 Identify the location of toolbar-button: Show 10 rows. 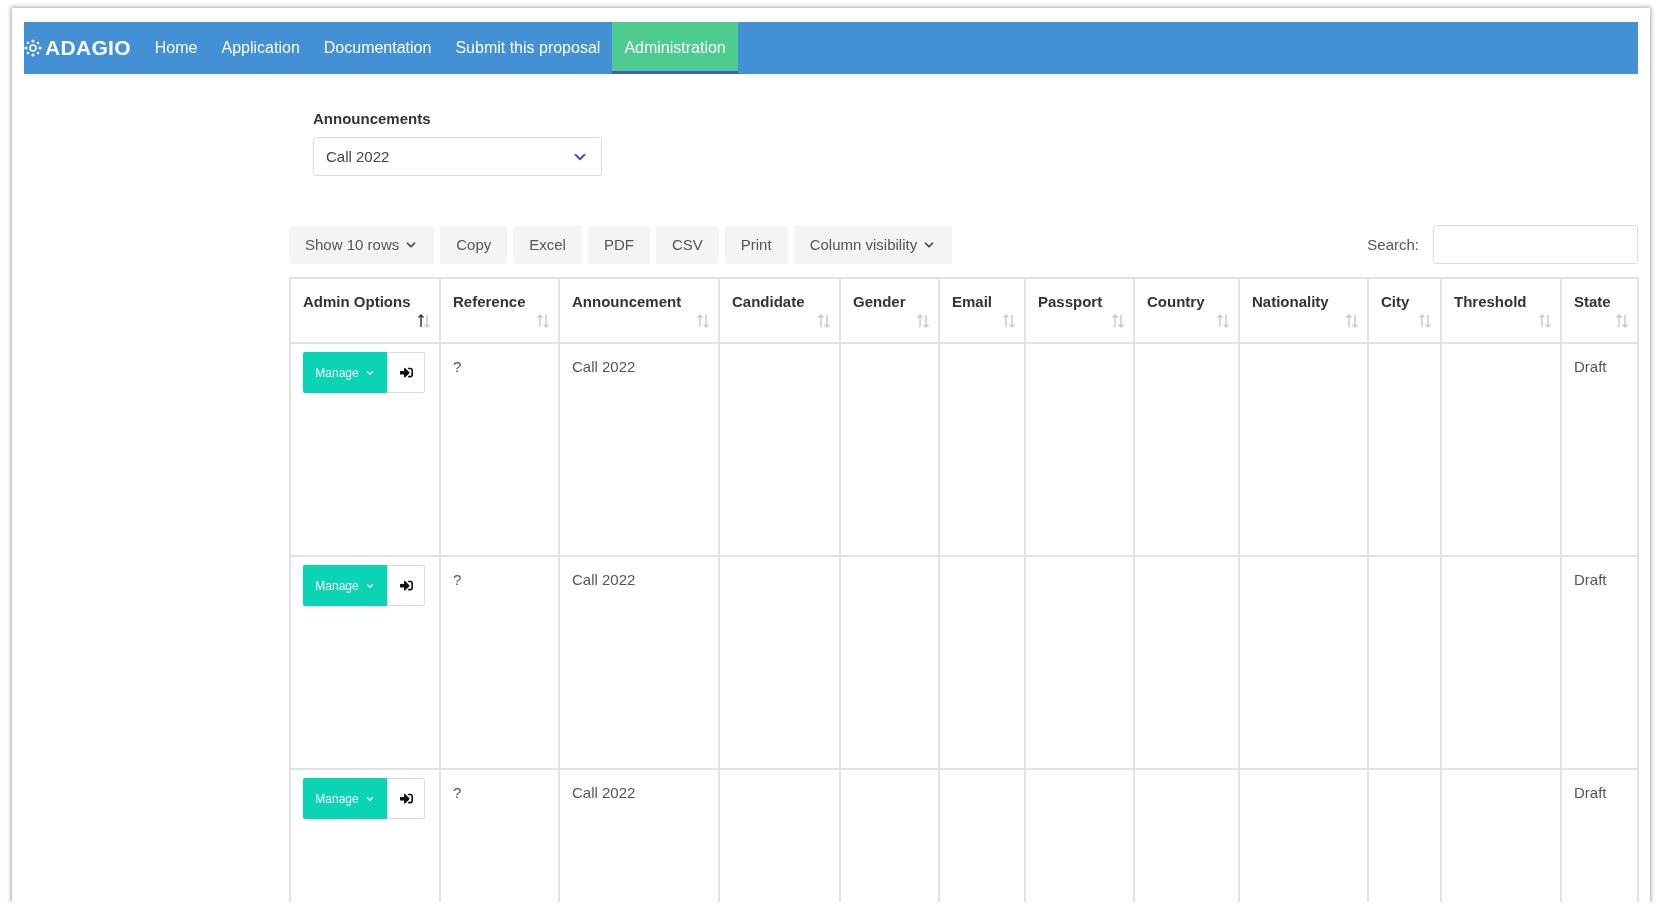
(362, 244).